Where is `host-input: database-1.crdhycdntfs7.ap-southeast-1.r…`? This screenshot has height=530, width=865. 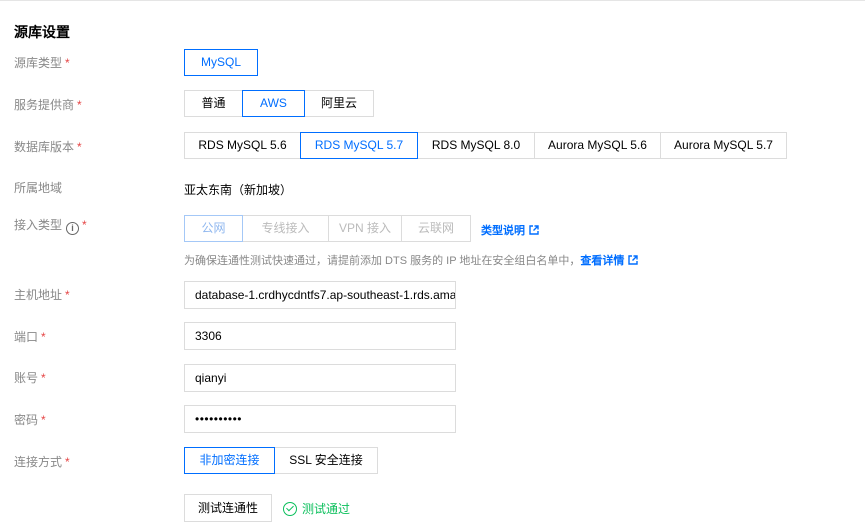 host-input: database-1.crdhycdntfs7.ap-southeast-1.r… is located at coordinates (320, 295).